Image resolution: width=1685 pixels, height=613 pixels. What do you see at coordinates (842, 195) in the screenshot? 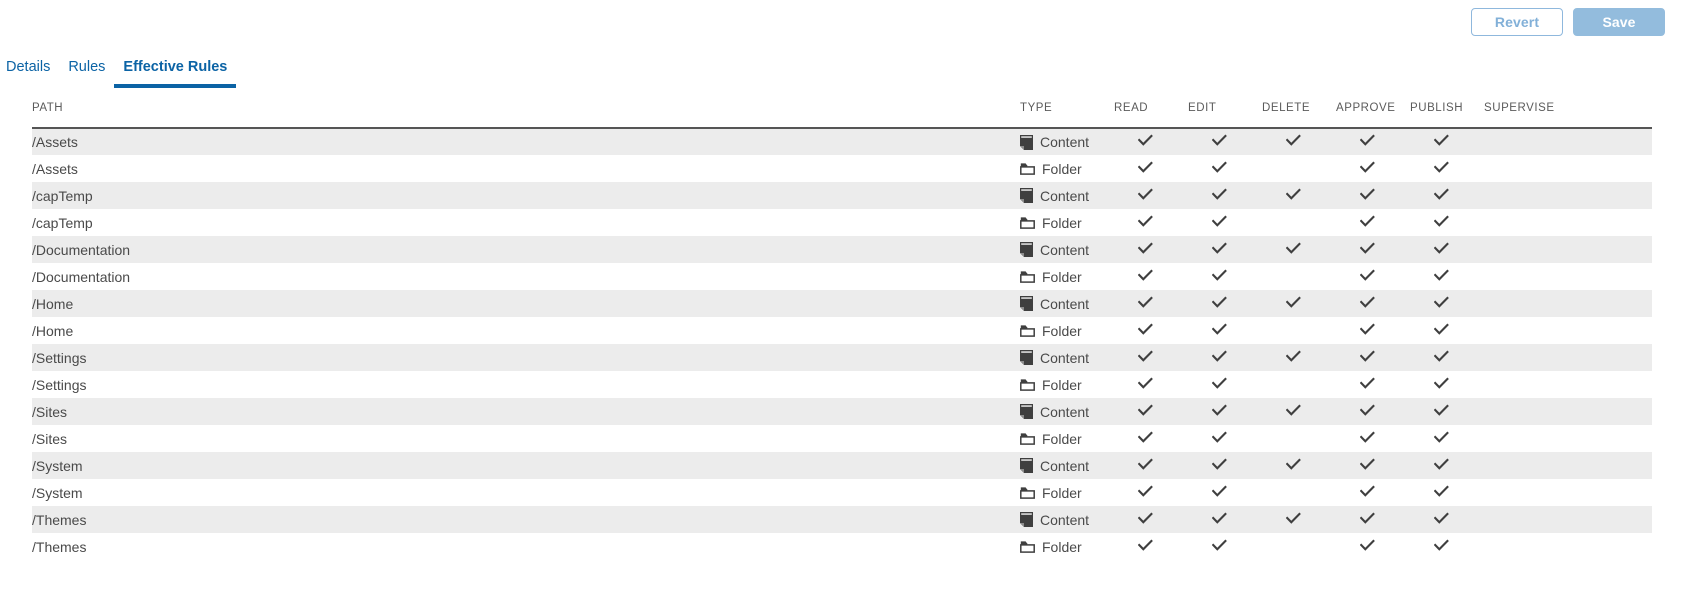
I see `table-row: /capTemp Content` at bounding box center [842, 195].